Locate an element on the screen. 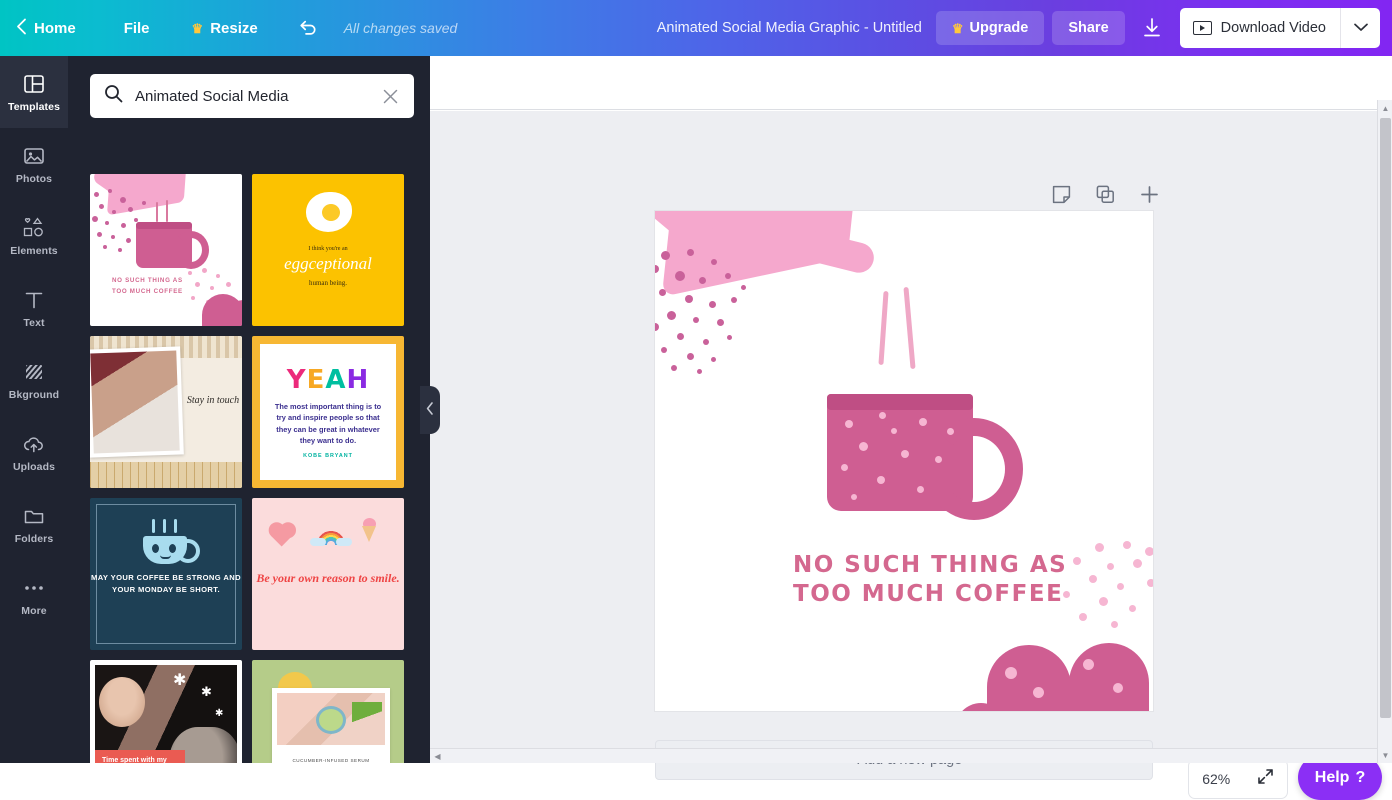 This screenshot has width=1392, height=800. scroll-down-arrow-icon: ▼ is located at coordinates (1385, 755).